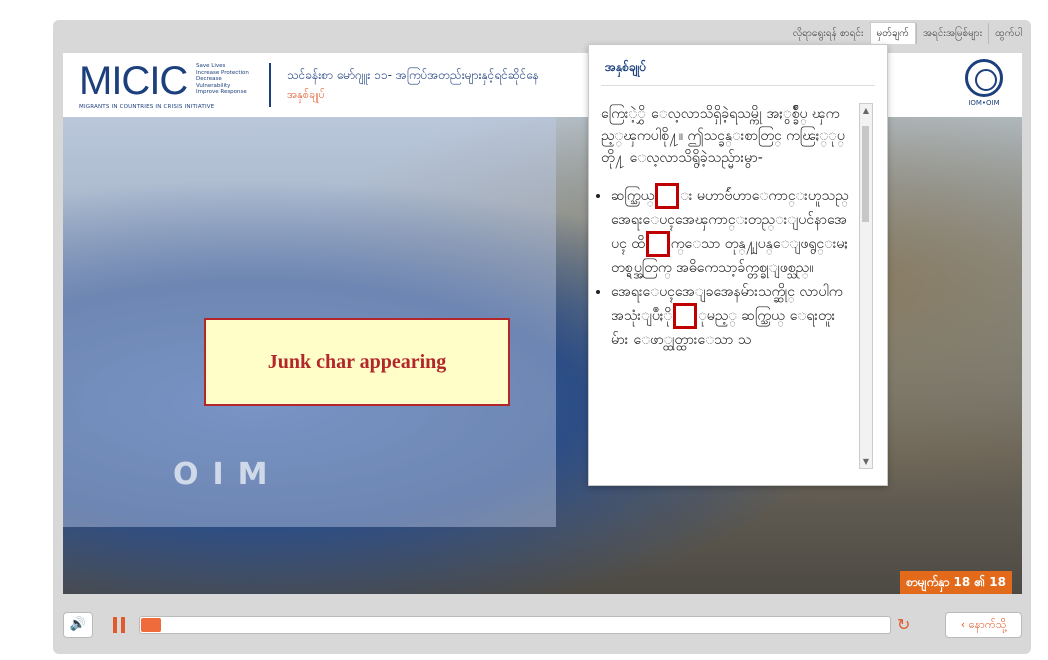 This screenshot has width=1048, height=660. I want to click on scroll-down-icon: ▼, so click(866, 461).